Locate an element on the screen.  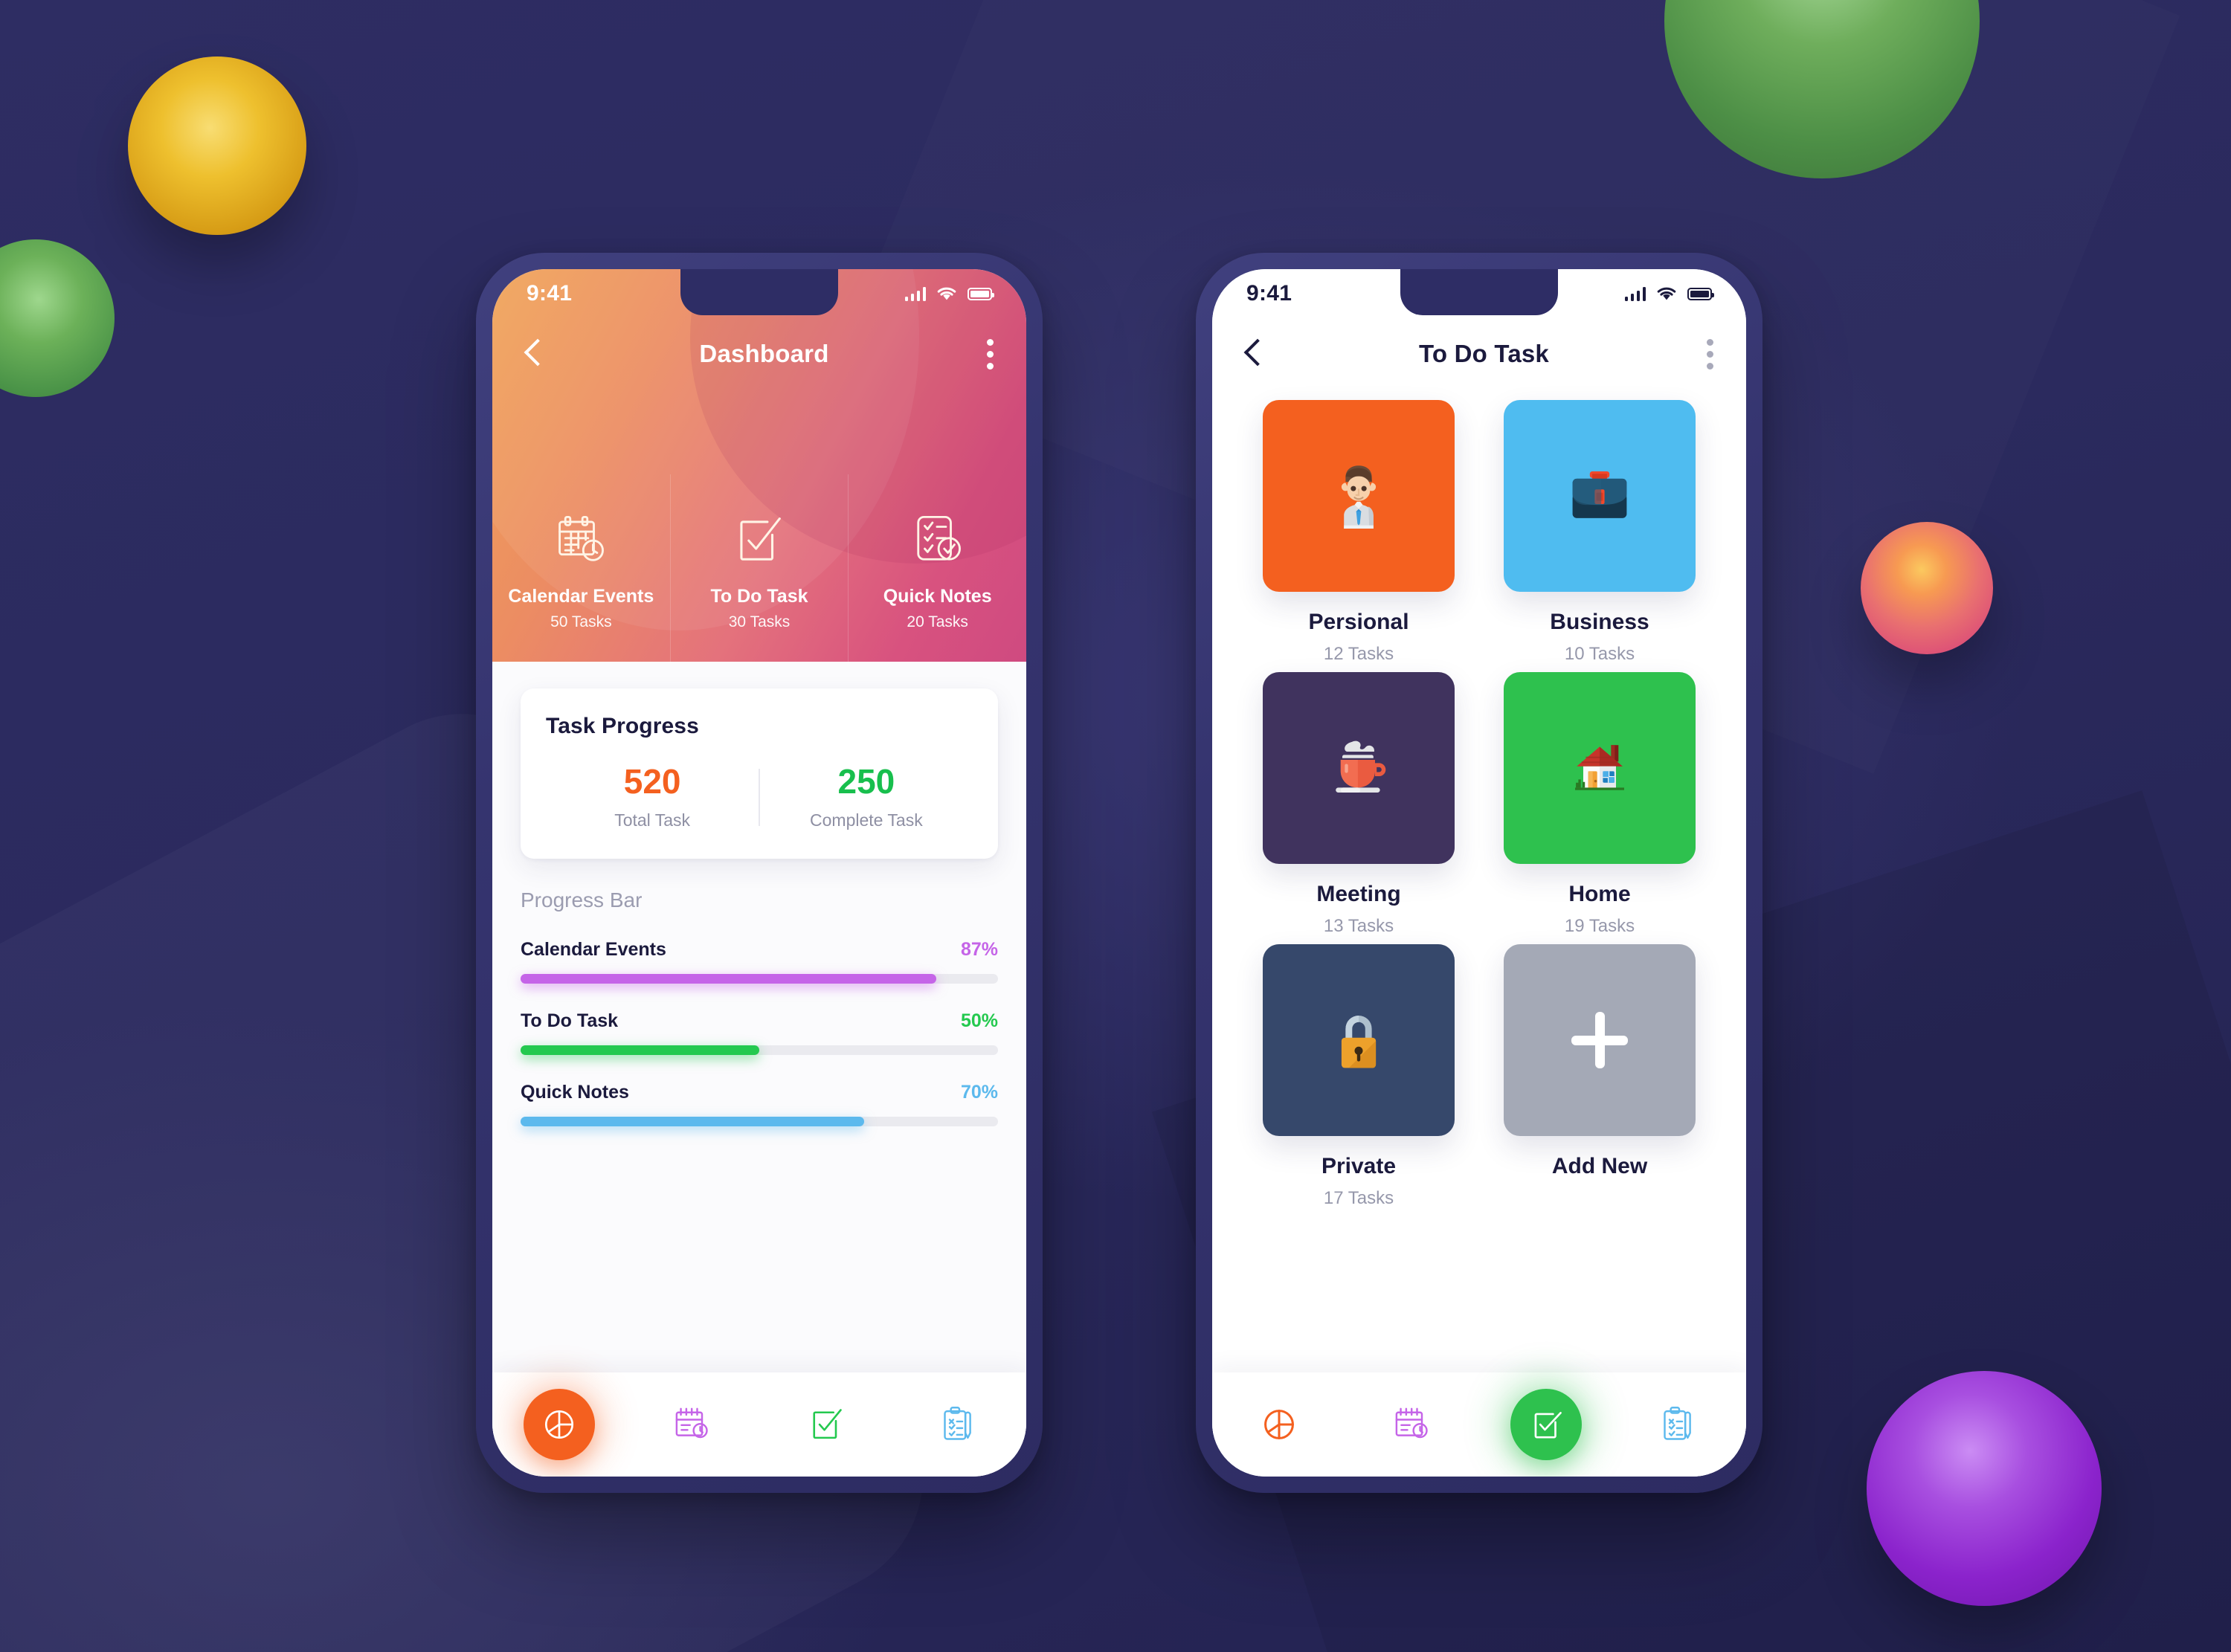
businessman-avatar-icon is located at coordinates (1359, 497).